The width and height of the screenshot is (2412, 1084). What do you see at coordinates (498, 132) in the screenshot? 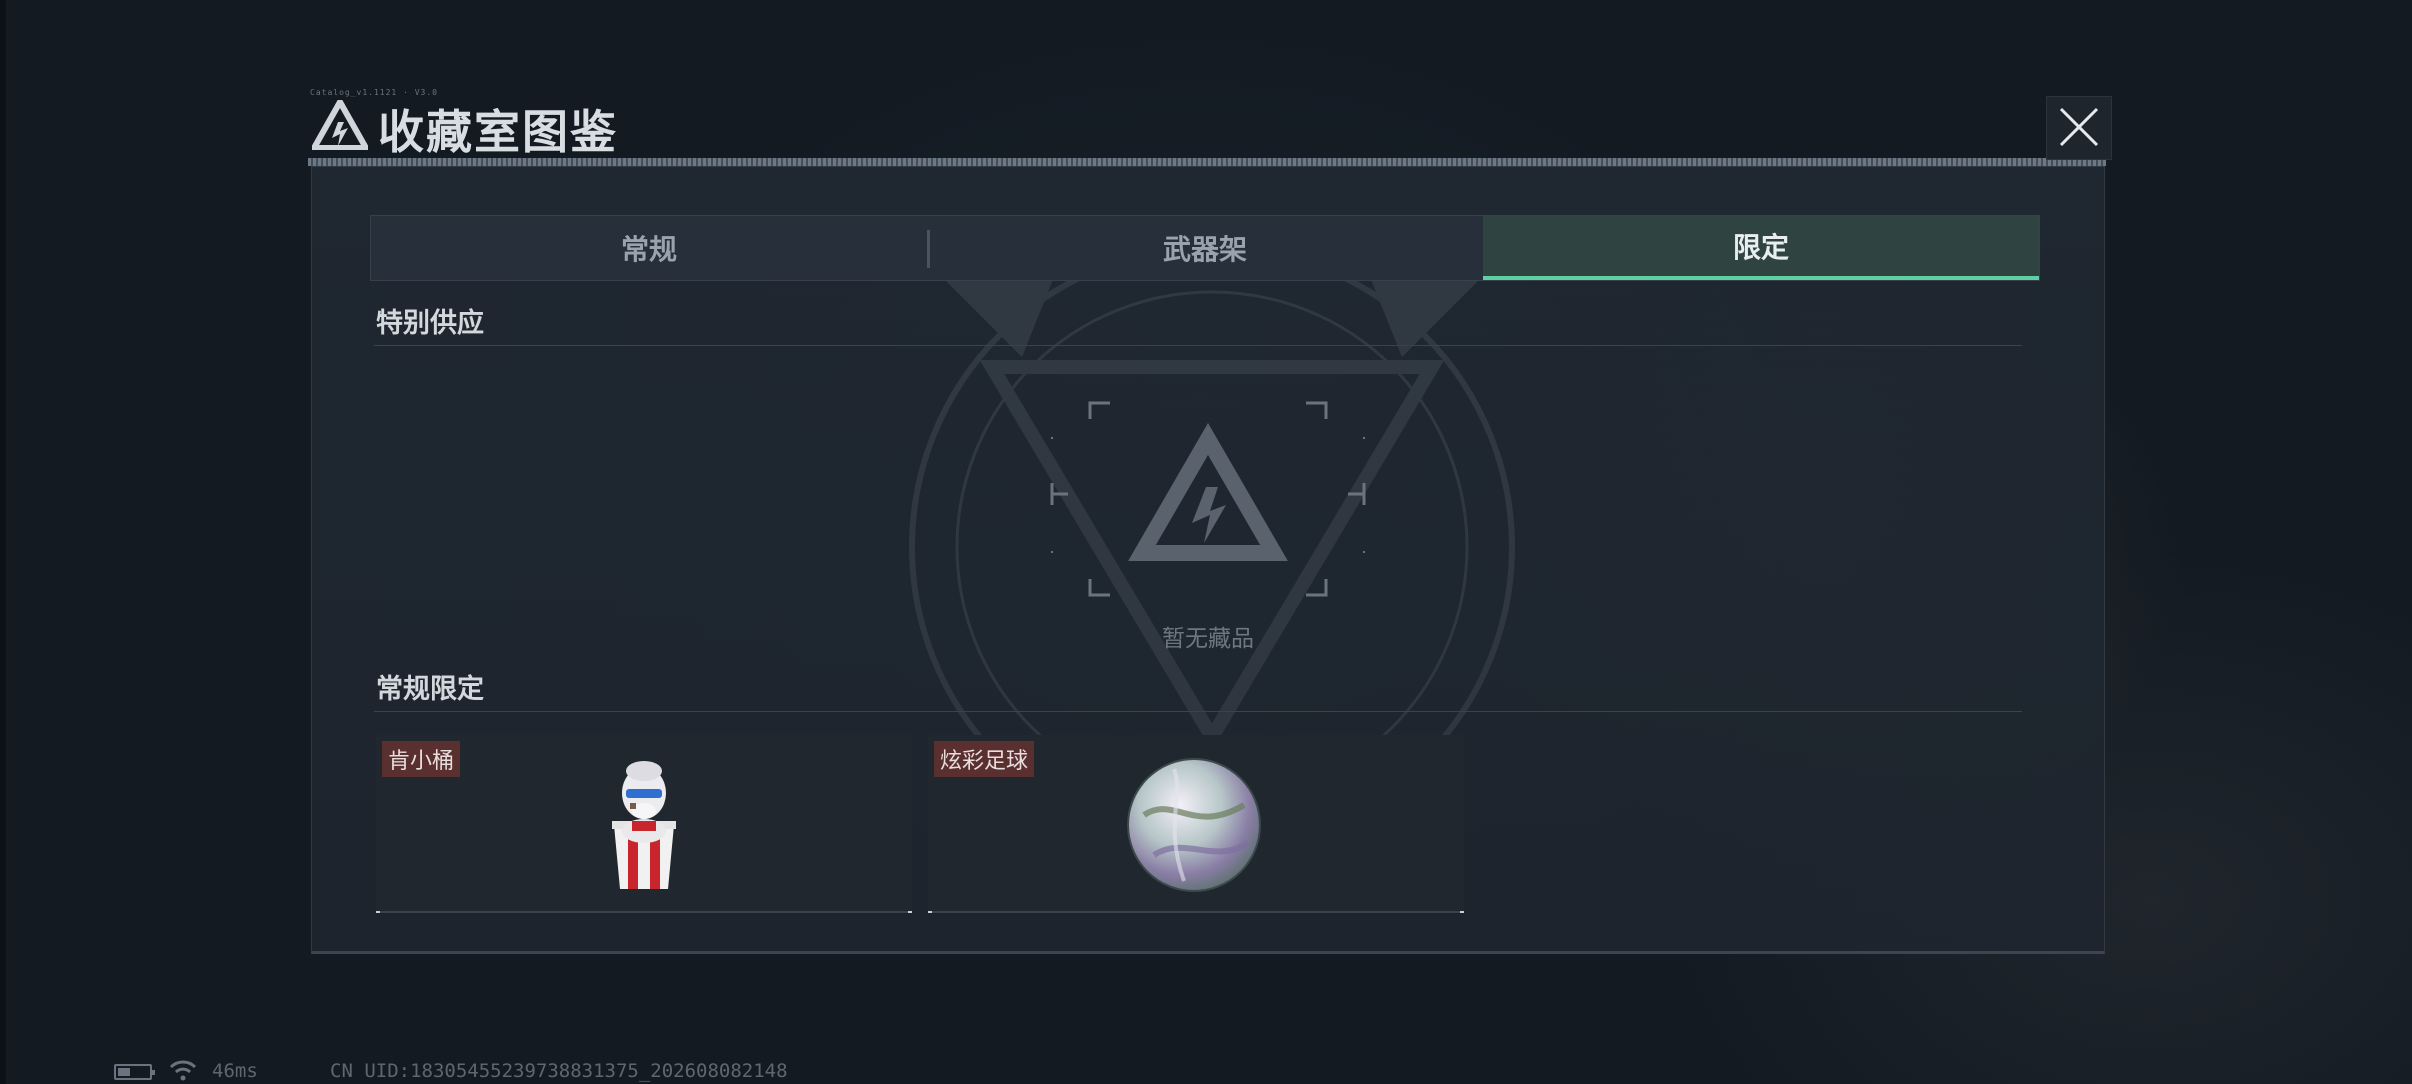
I see `page-title: 收藏室图鉴` at bounding box center [498, 132].